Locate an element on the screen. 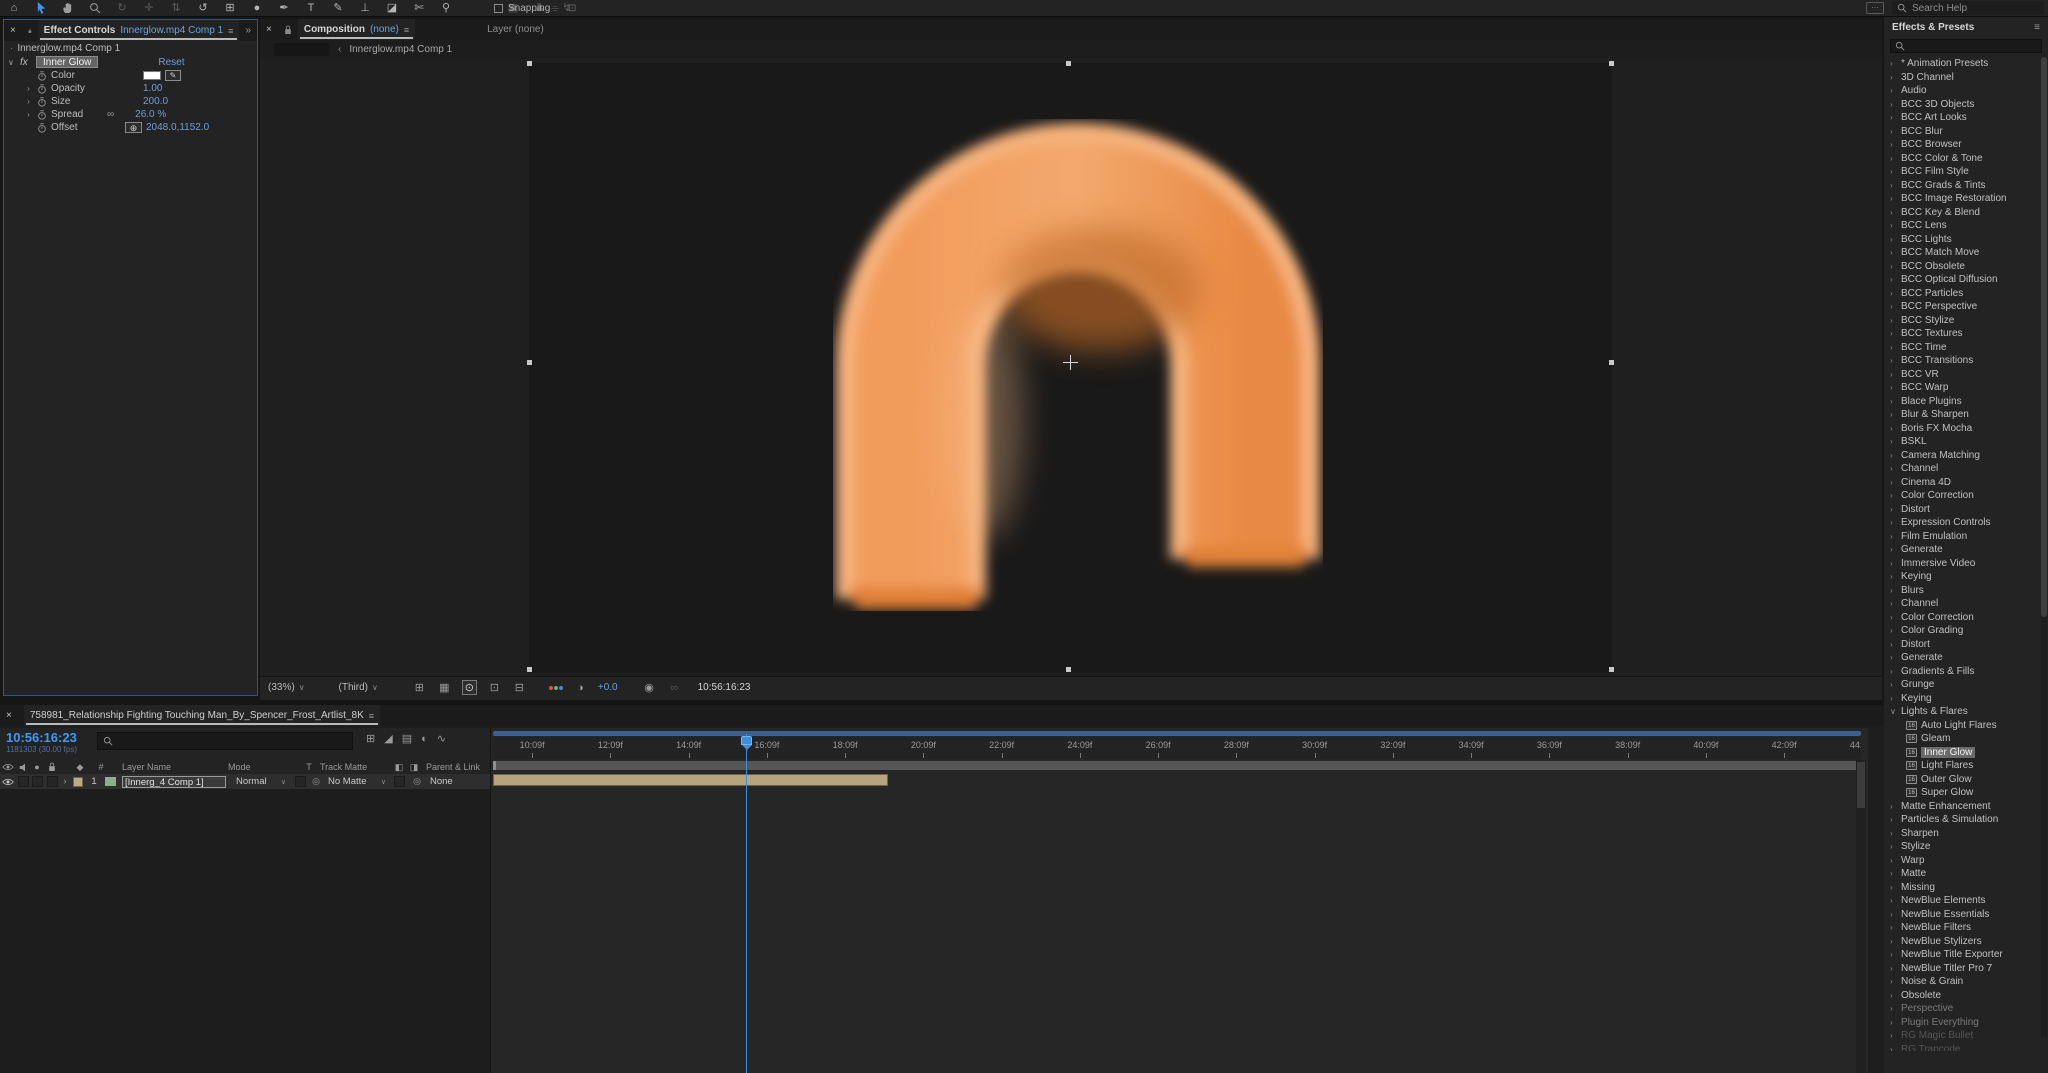  pan-camera-tool-icon: ✛ is located at coordinates (149, 8).